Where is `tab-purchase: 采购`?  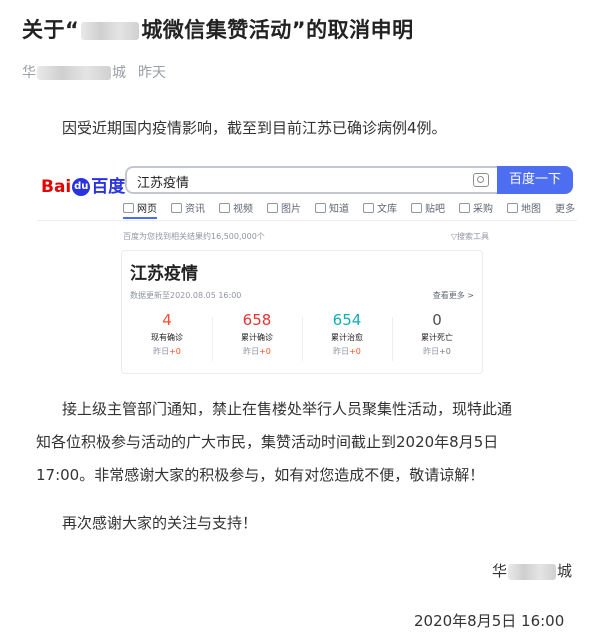
tab-purchase: 采购 is located at coordinates (476, 207).